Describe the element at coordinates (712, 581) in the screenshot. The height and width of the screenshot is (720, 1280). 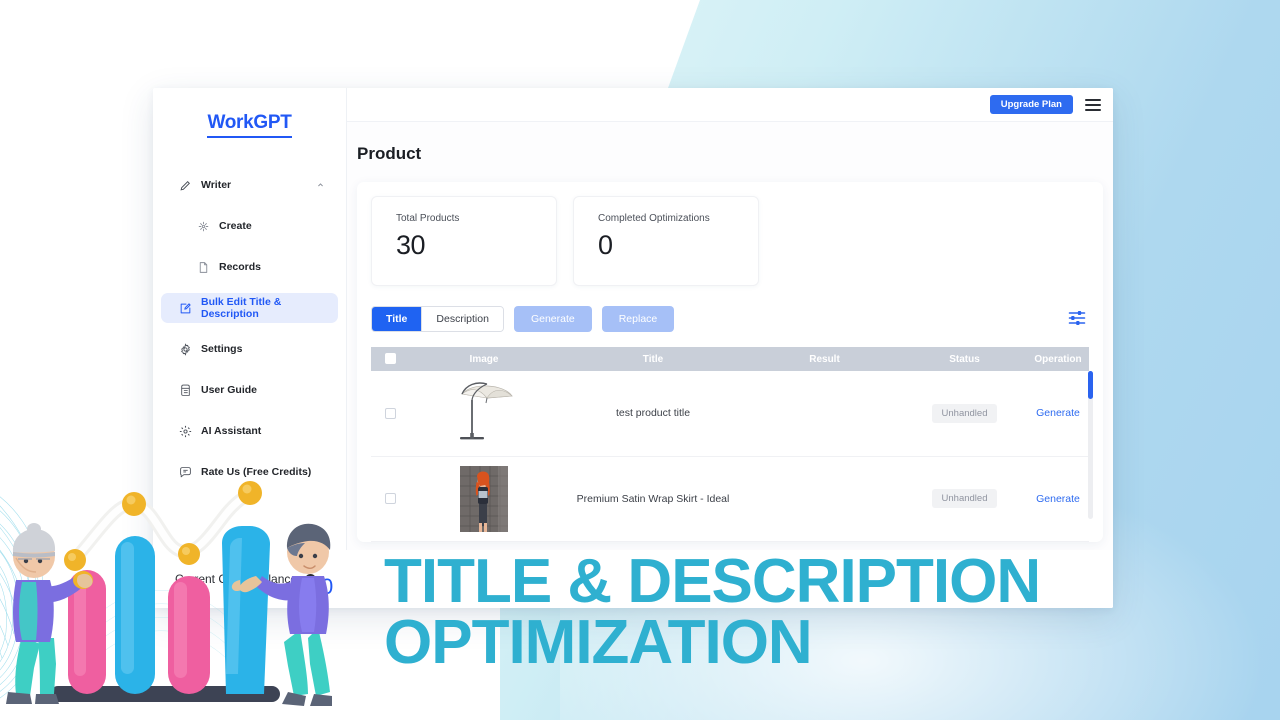
I see `overlay-title-line1: TITLE & DESCRIPTION` at that location.